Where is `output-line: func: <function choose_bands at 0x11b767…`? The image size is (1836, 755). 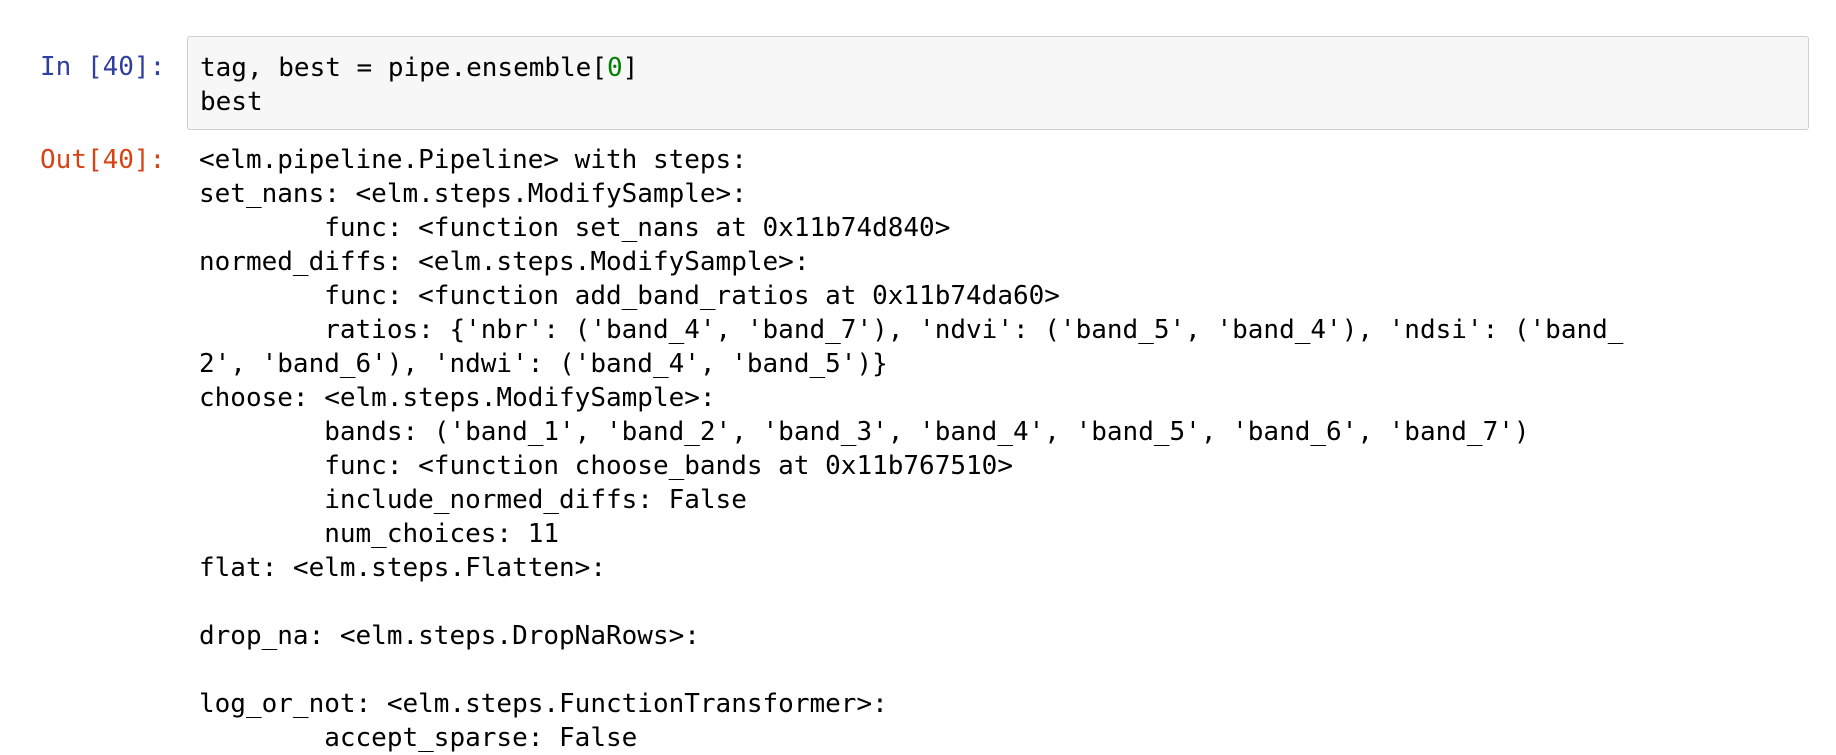
output-line: func: <function choose_bands at 0x11b767… is located at coordinates (606, 466).